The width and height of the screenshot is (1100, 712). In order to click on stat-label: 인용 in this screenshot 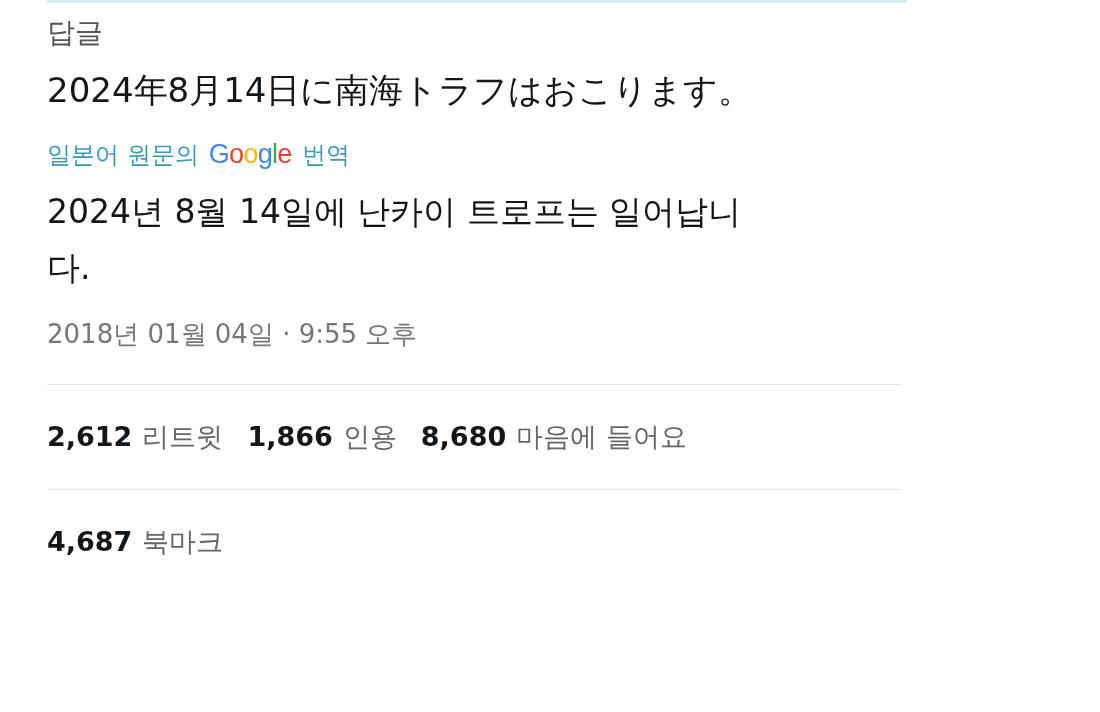, I will do `click(369, 437)`.